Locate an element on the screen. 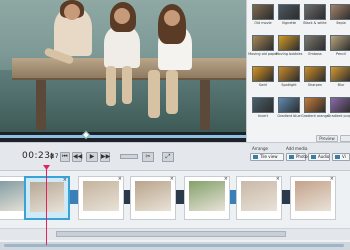 The width and height of the screenshot is (350, 250). photos-icon is located at coordinates (291, 157).